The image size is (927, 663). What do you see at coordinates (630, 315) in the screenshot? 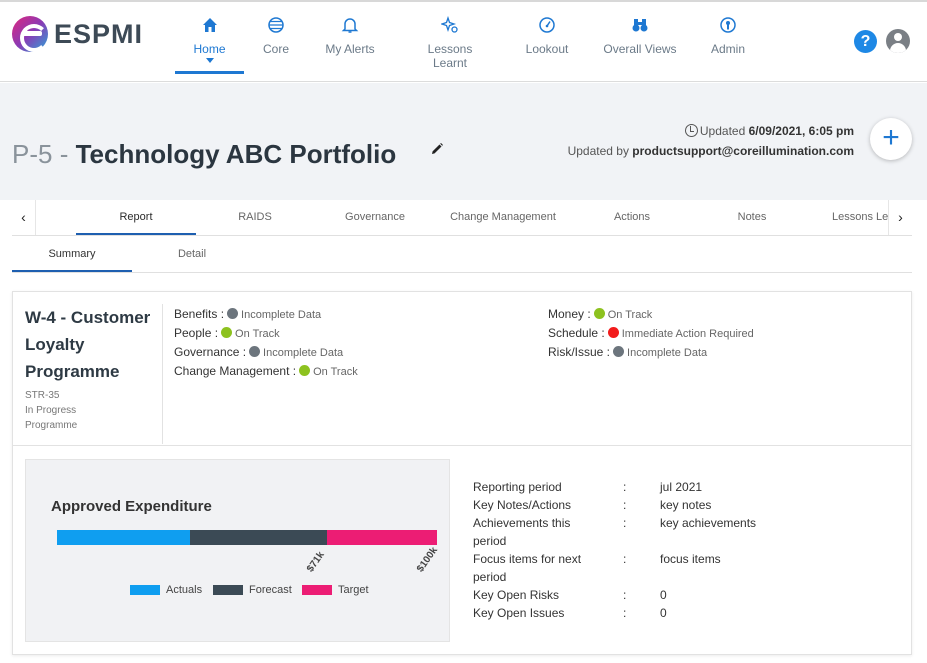
I see `status-value: On Track` at bounding box center [630, 315].